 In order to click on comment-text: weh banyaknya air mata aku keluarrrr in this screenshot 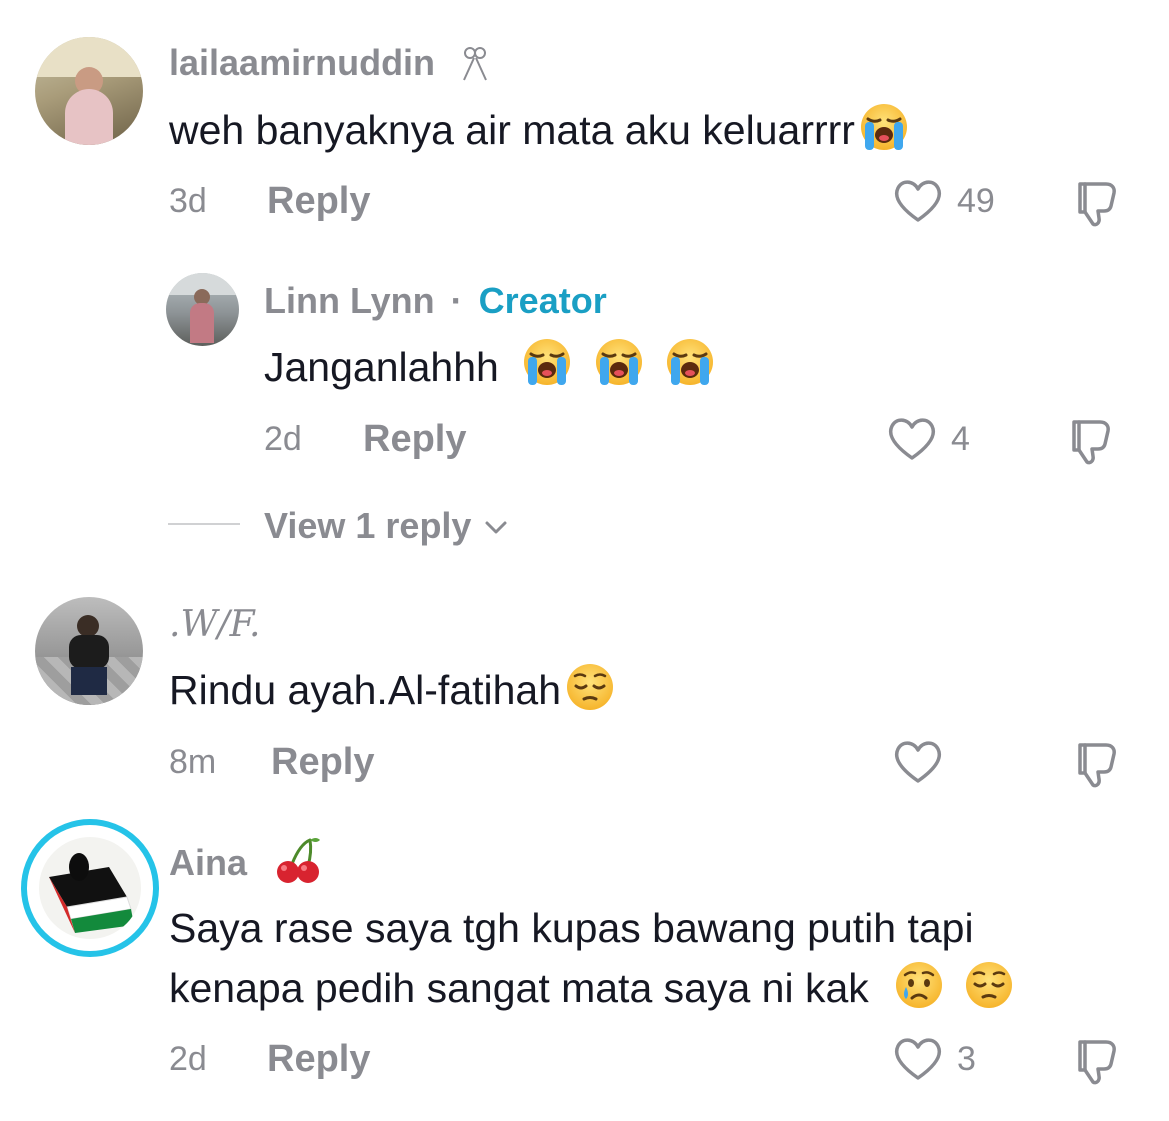, I will do `click(539, 130)`.